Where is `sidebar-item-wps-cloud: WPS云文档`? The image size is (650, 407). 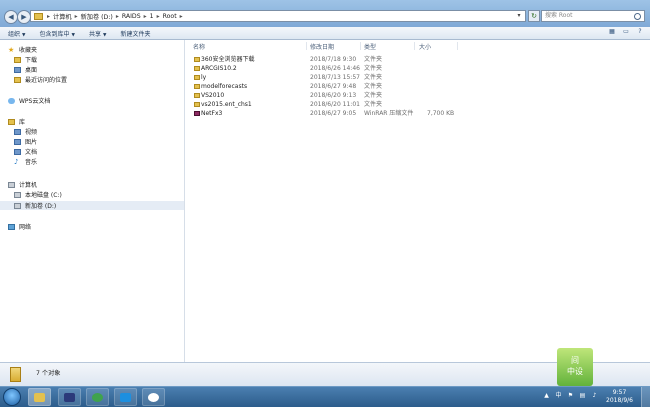 sidebar-item-wps-cloud: WPS云文档 is located at coordinates (29, 100).